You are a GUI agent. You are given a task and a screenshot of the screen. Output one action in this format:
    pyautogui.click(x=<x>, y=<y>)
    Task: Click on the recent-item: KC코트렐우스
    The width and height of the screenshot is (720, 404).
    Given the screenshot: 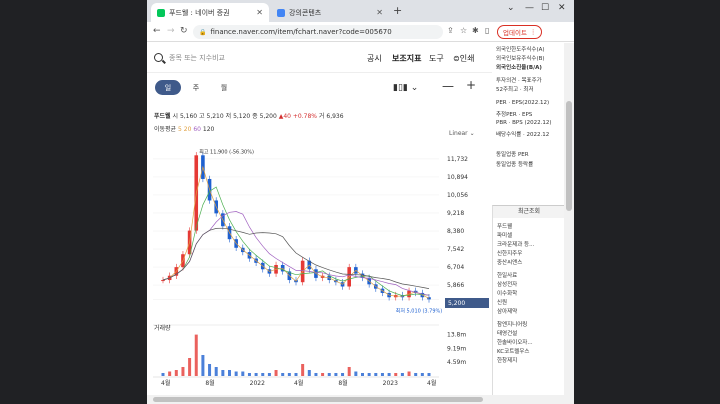 What is the action you would take?
    pyautogui.click(x=513, y=351)
    